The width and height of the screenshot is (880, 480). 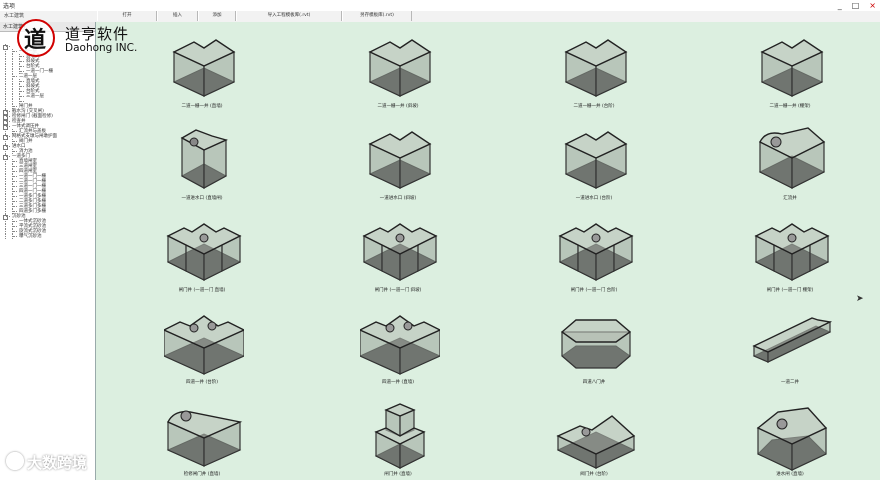 What do you see at coordinates (872, 6) in the screenshot?
I see `close-button: ×` at bounding box center [872, 6].